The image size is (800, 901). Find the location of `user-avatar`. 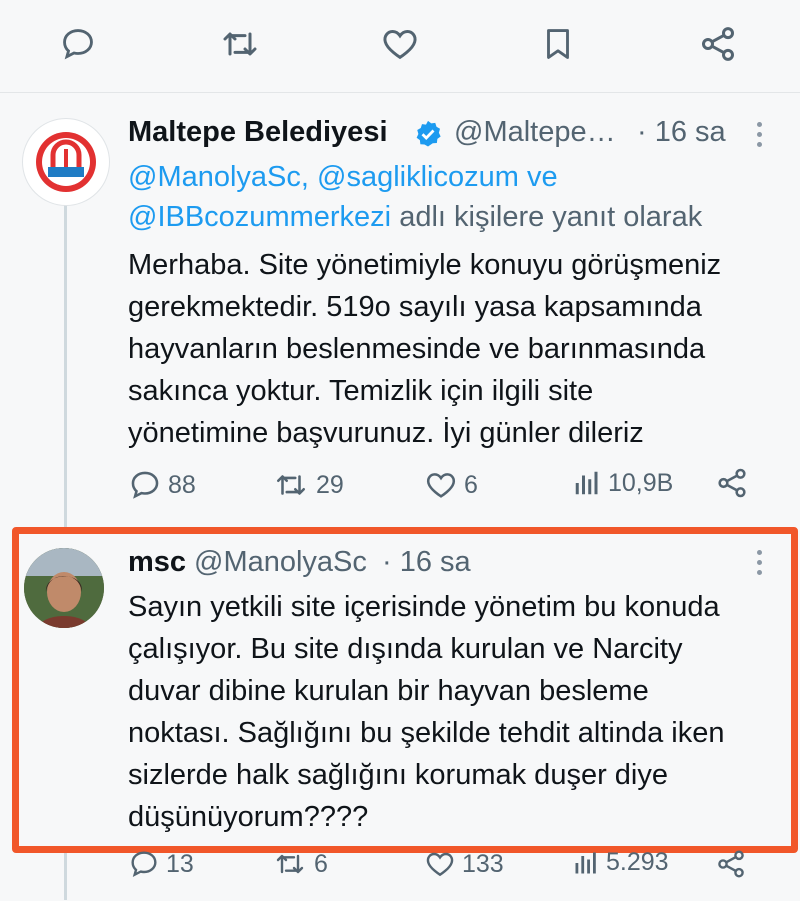

user-avatar is located at coordinates (64, 588).